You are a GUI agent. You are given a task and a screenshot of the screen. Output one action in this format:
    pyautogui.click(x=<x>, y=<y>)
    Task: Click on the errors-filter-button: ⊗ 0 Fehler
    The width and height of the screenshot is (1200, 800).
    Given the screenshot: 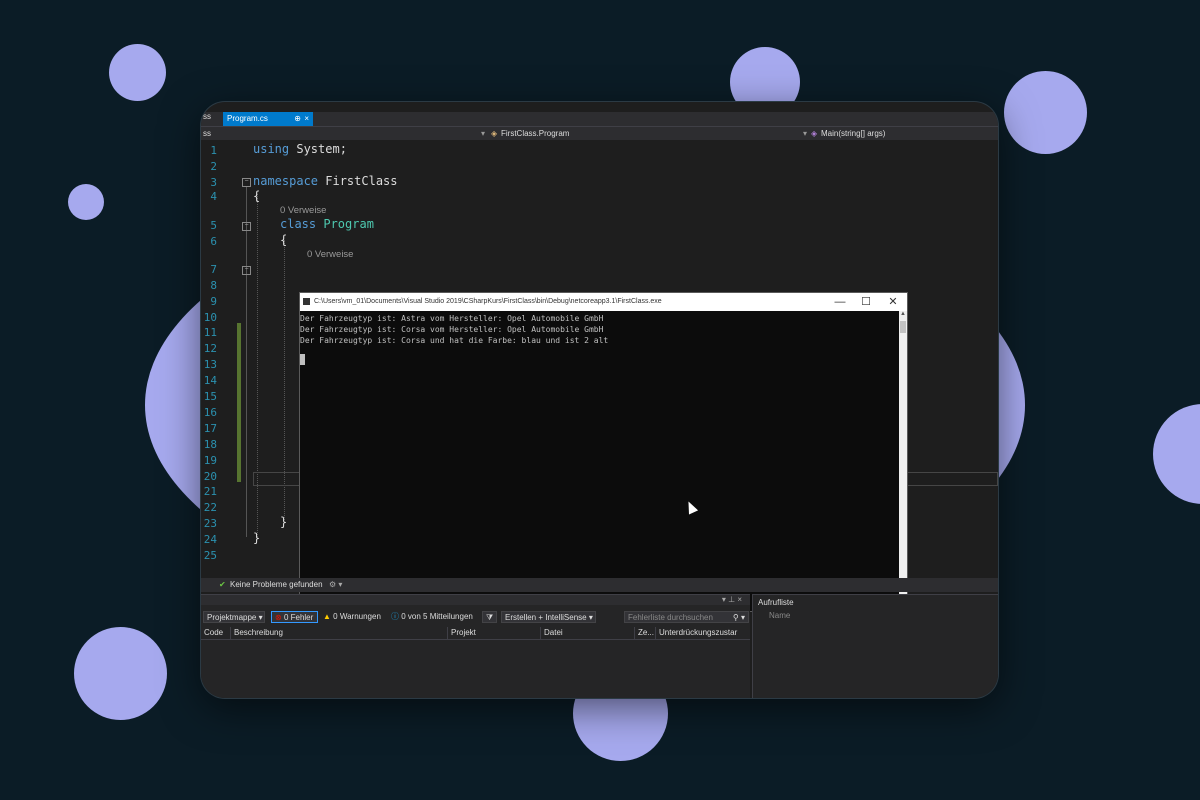 What is the action you would take?
    pyautogui.click(x=294, y=617)
    